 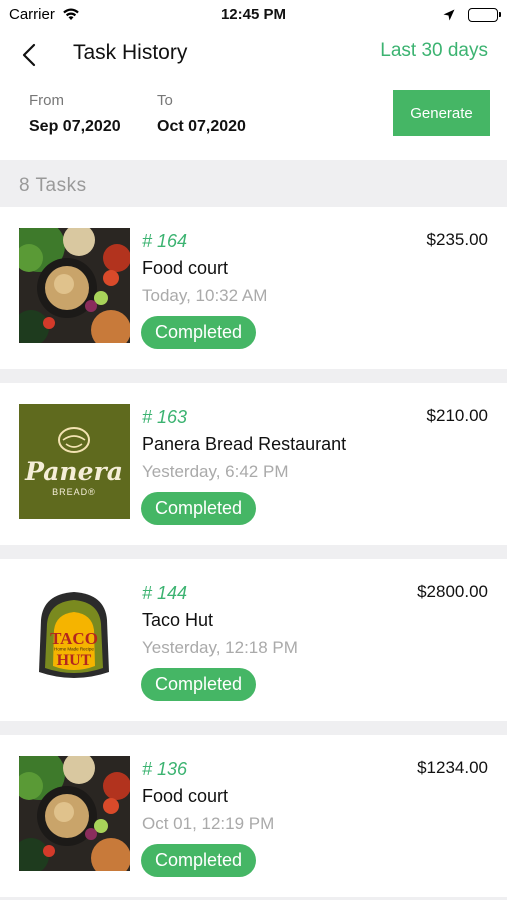 What do you see at coordinates (253, 120) in the screenshot?
I see `date-filters: From Sep 07,2020 To Oct 07,2020 Generate` at bounding box center [253, 120].